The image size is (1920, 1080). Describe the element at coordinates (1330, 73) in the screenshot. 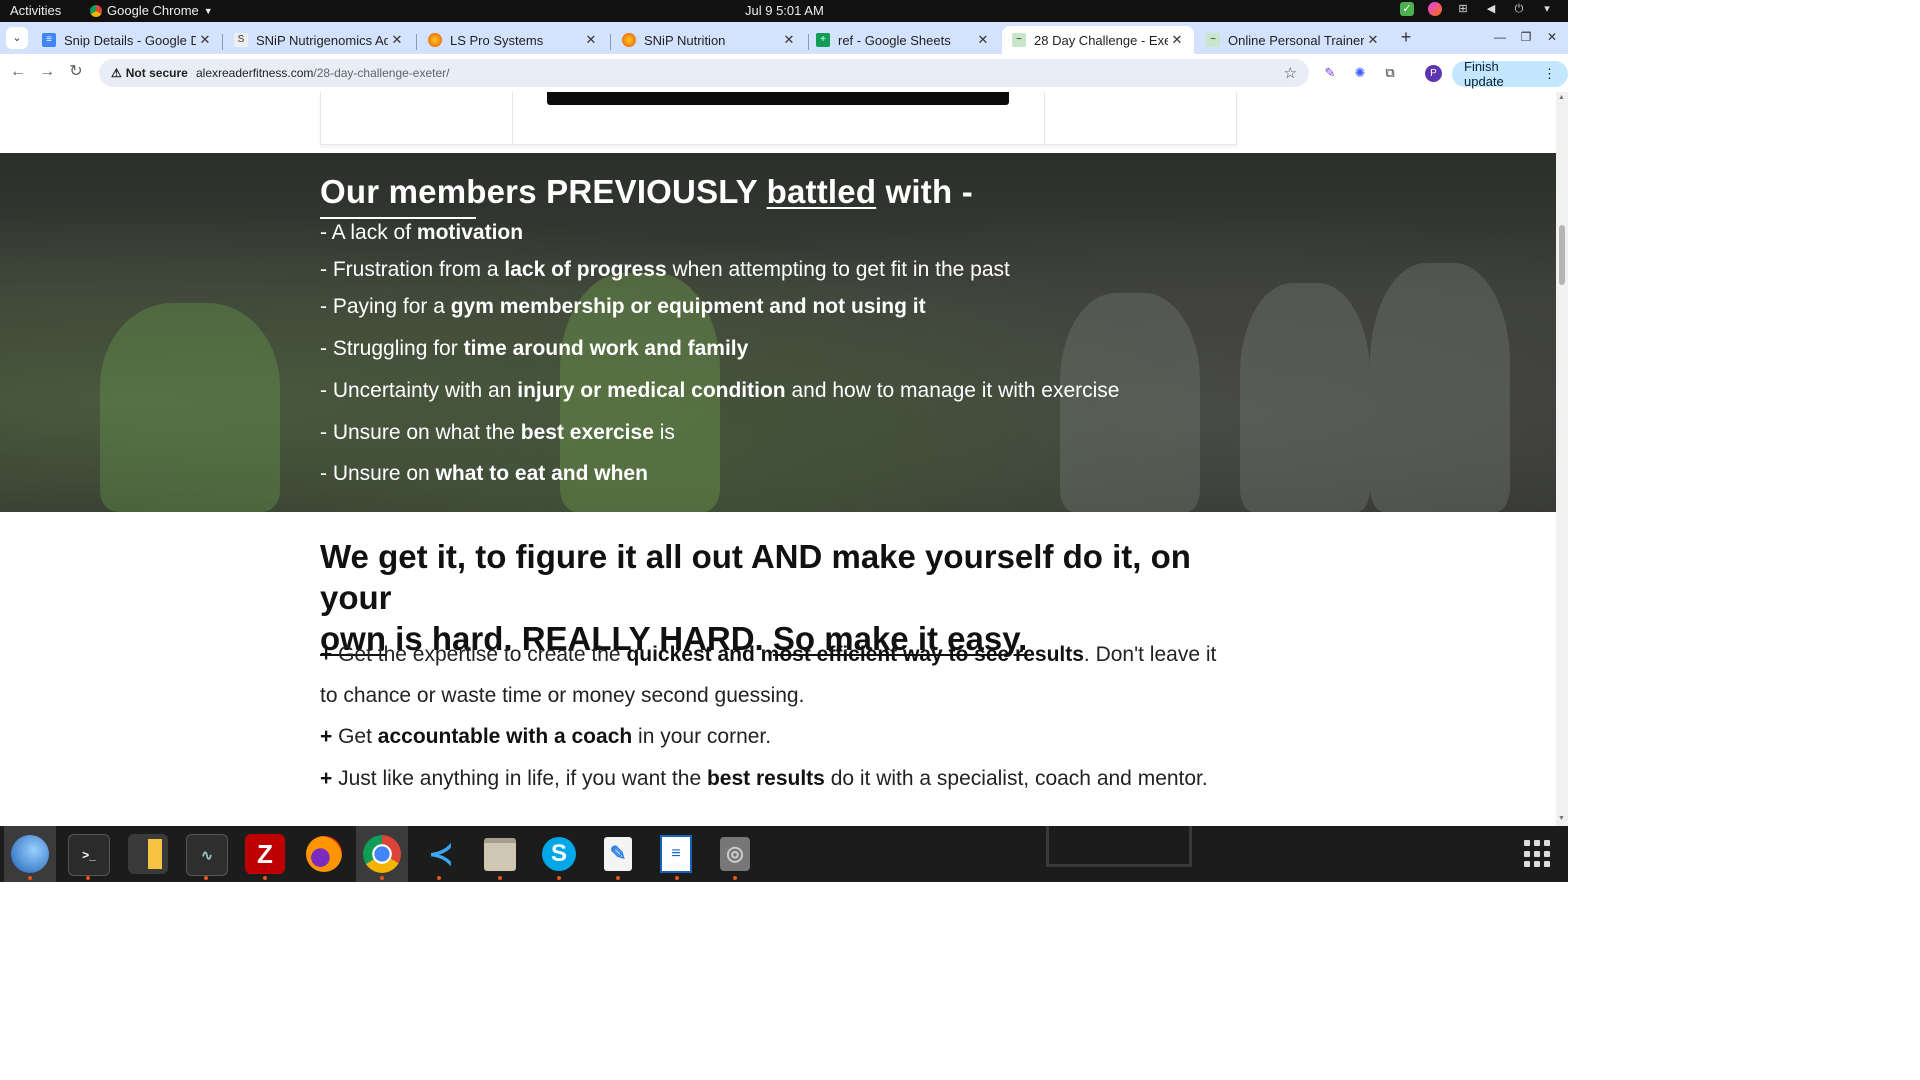

I see `pen-extension-icon: ✎` at that location.